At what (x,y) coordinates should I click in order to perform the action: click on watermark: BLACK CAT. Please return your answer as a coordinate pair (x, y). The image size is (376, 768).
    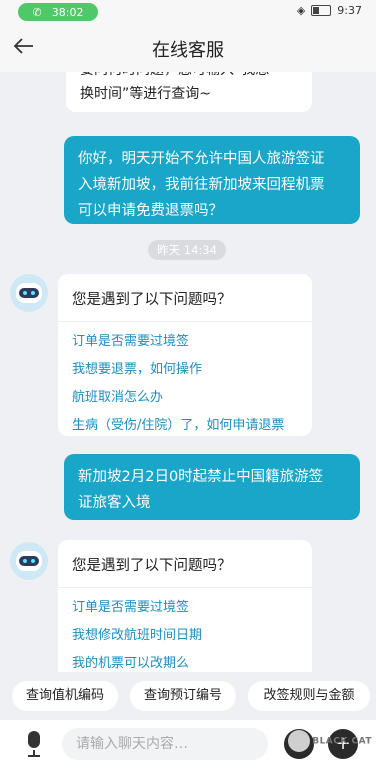
    Looking at the image, I should click on (330, 741).